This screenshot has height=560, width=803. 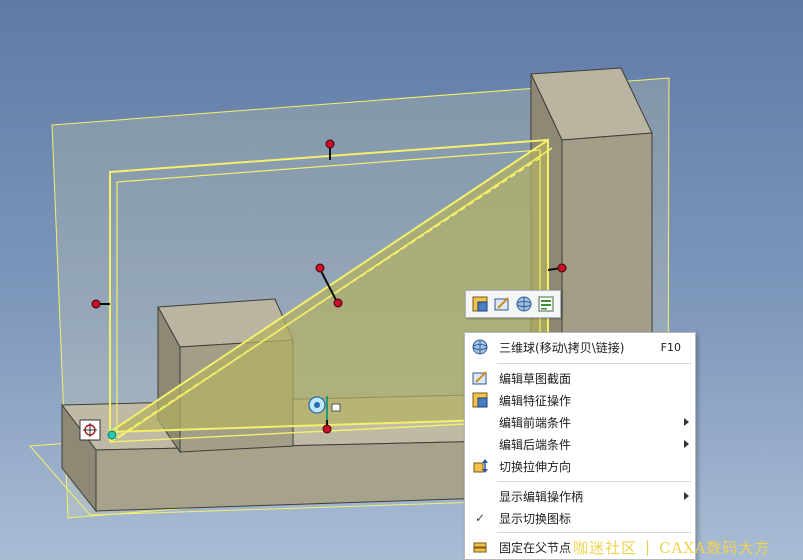 What do you see at coordinates (535, 466) in the screenshot?
I see `menu-item-label: 切换拉伸方向` at bounding box center [535, 466].